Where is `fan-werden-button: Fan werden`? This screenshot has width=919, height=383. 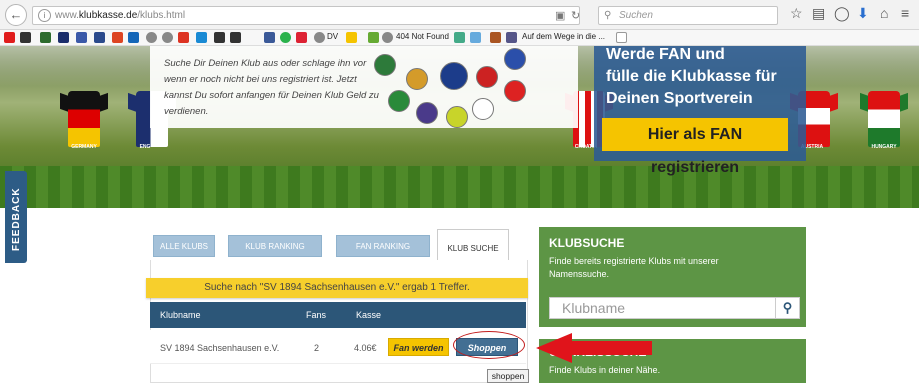
fan-werden-button: Fan werden is located at coordinates (418, 347).